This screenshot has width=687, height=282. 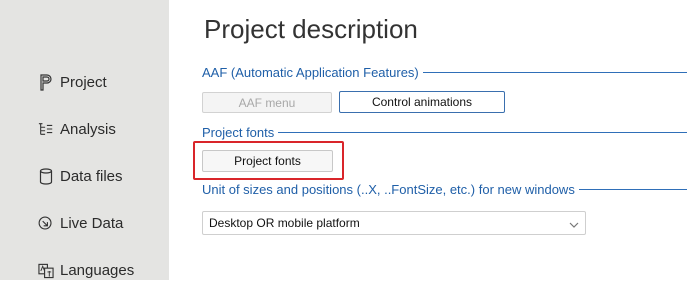 I want to click on select-value: Desktop OR mobile platform, so click(x=284, y=223).